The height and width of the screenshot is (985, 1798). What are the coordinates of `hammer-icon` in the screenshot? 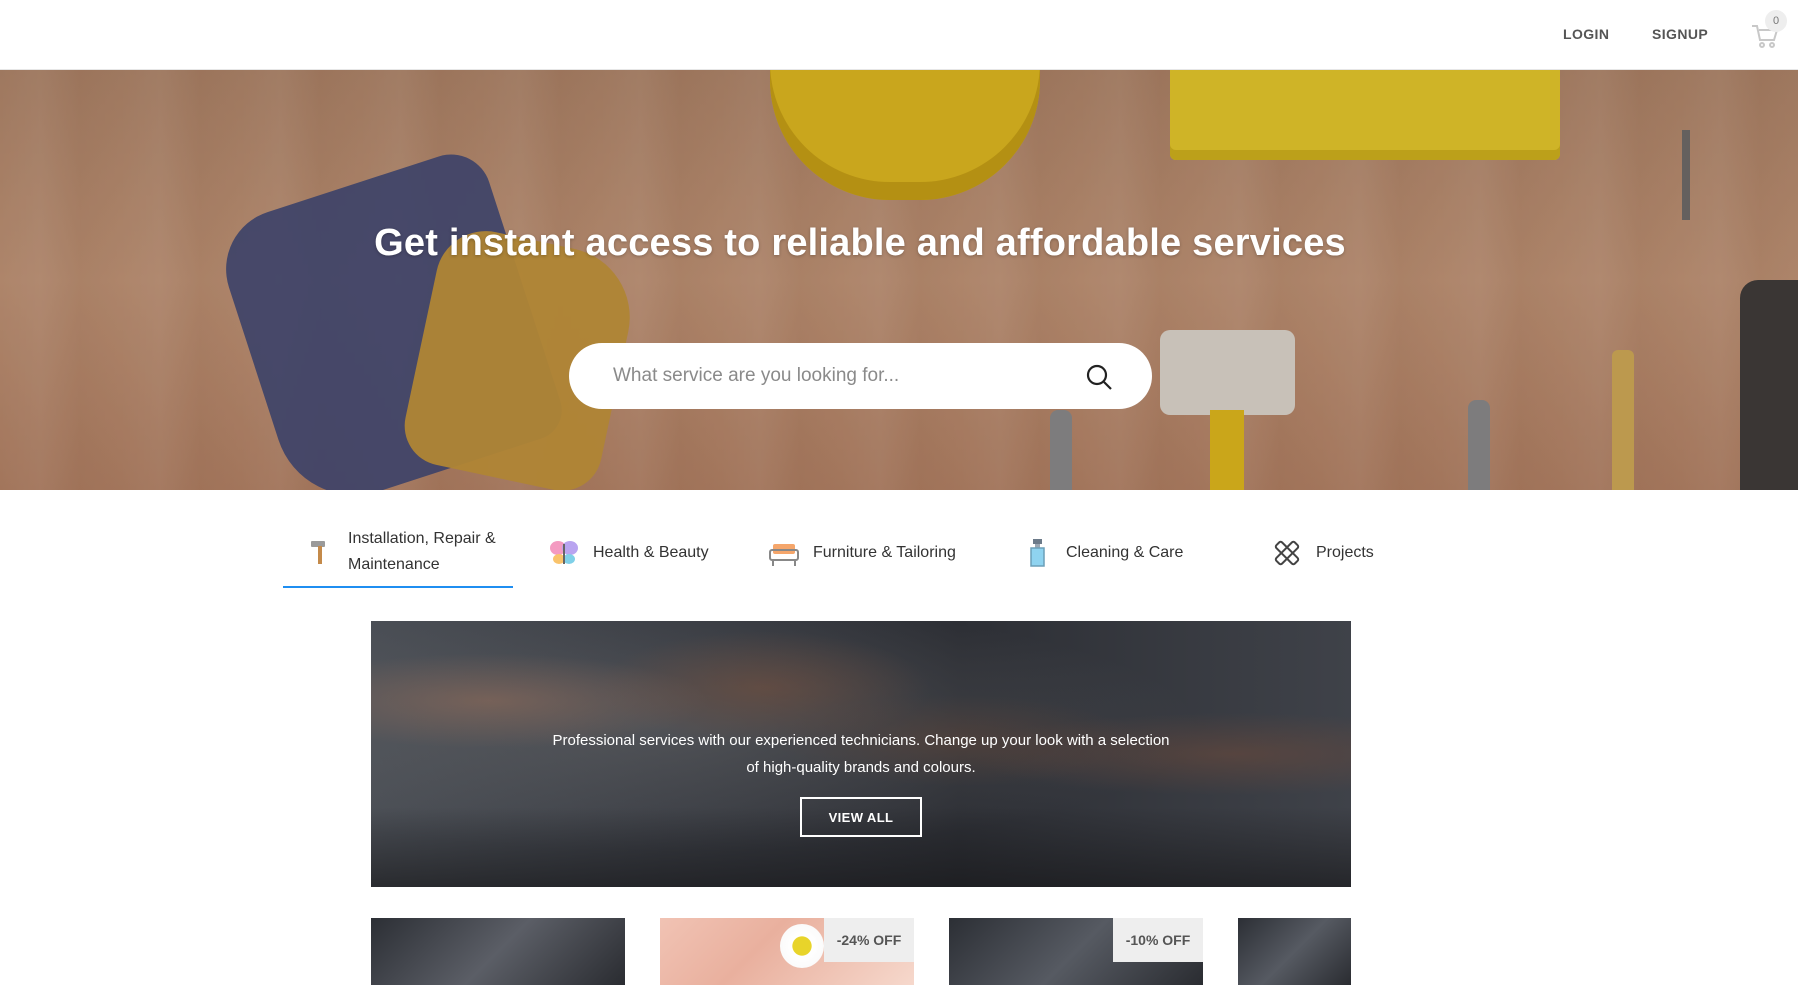 It's located at (319, 552).